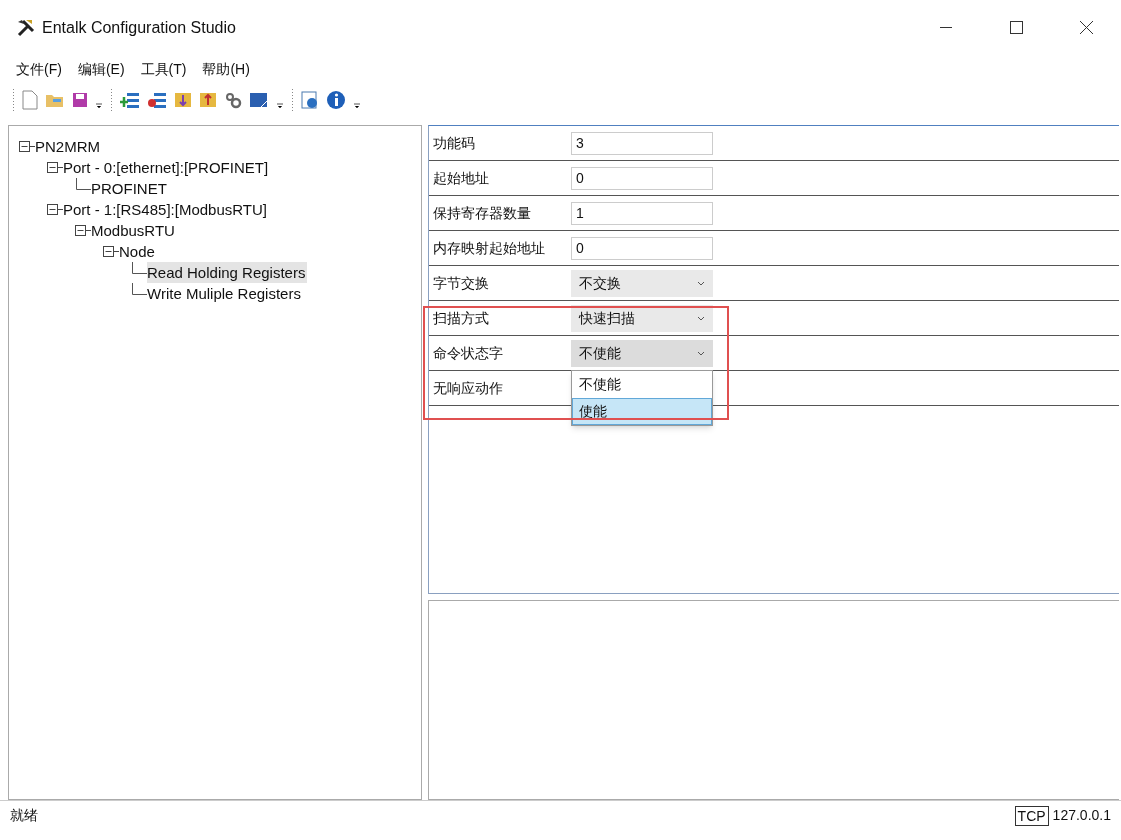 The image size is (1121, 840). Describe the element at coordinates (461, 283) in the screenshot. I see `property-label: 字节交换` at that location.